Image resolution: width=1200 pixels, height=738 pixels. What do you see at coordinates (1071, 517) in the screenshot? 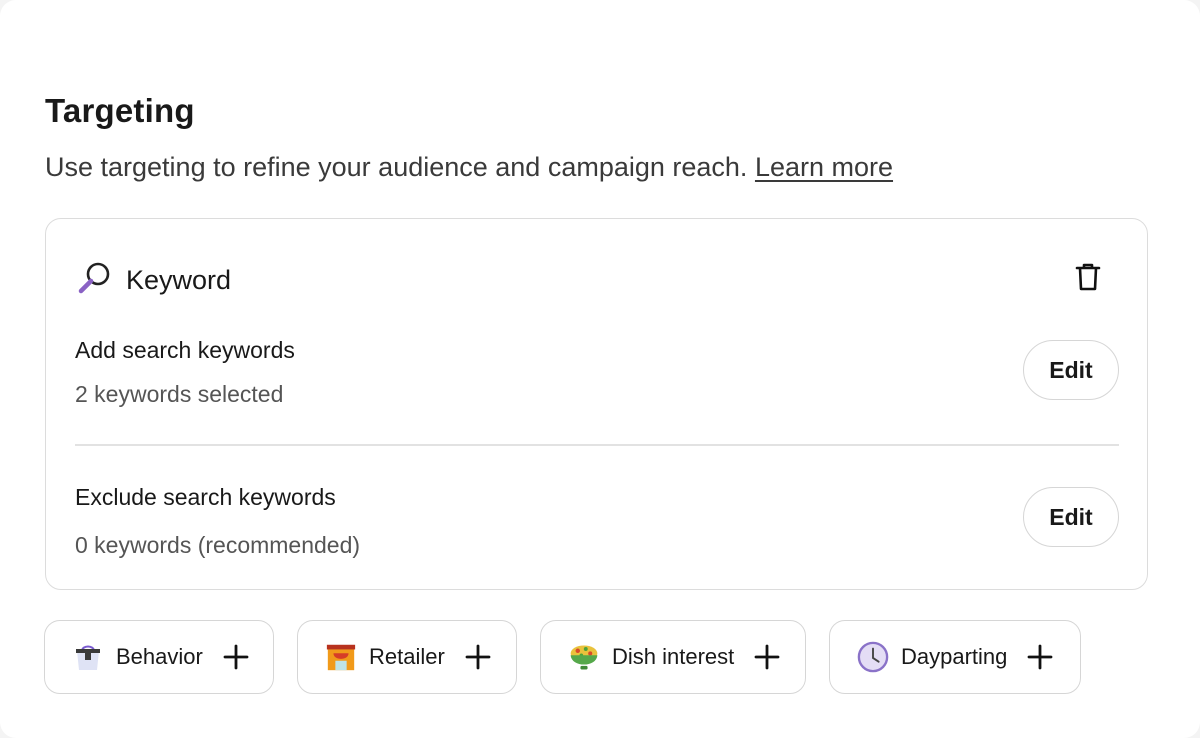
I see `edit-exclude-keywords-button: Edit` at bounding box center [1071, 517].